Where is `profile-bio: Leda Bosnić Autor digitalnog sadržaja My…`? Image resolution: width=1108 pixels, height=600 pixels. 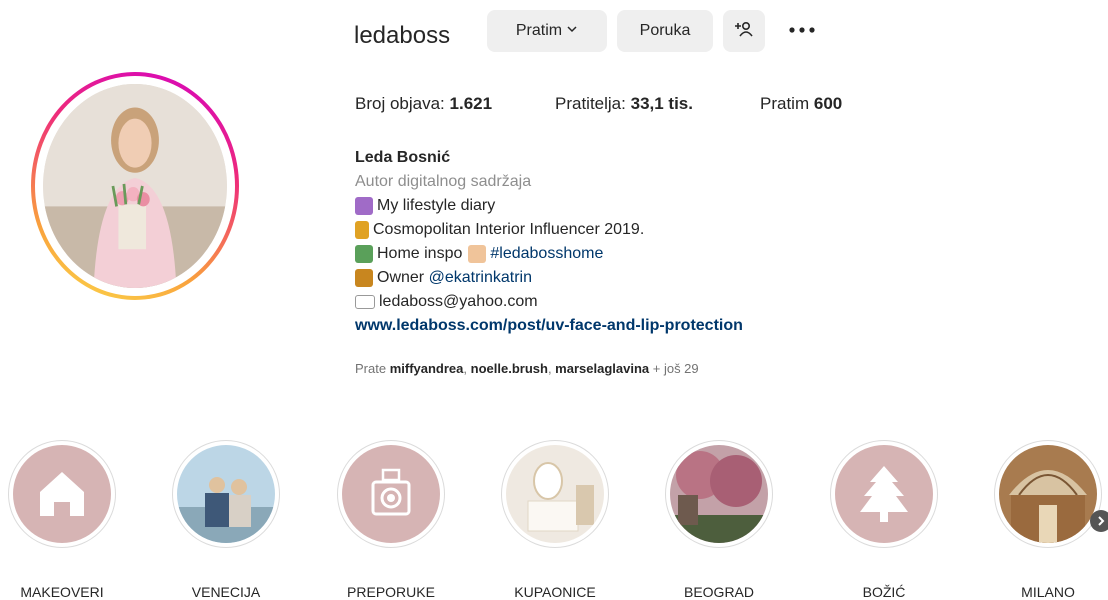 profile-bio: Leda Bosnić Autor digitalnog sadržaja My… is located at coordinates (549, 242).